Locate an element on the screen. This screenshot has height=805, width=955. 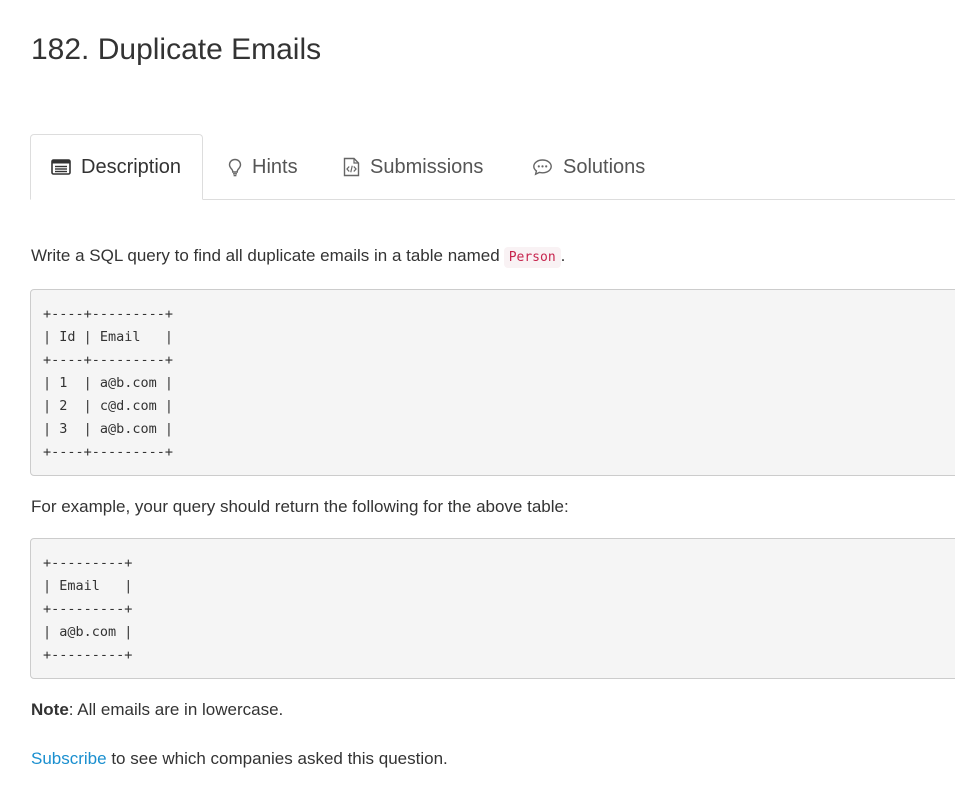
code-file-icon is located at coordinates (351, 167).